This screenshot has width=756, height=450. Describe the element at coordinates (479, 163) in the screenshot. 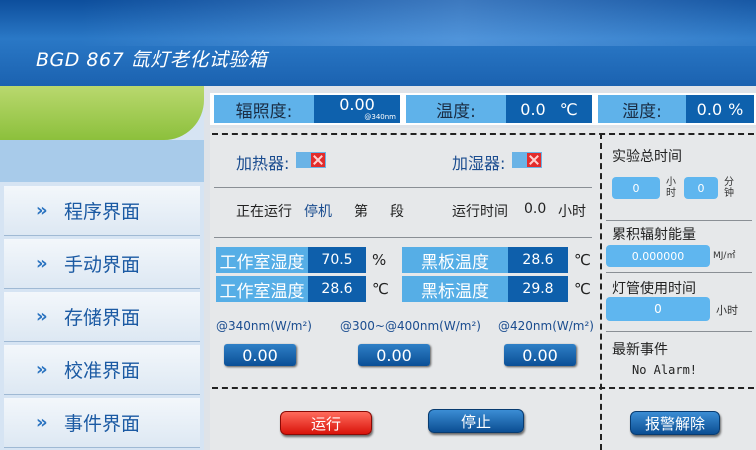

I see `humidifier-label: 加湿器:` at that location.